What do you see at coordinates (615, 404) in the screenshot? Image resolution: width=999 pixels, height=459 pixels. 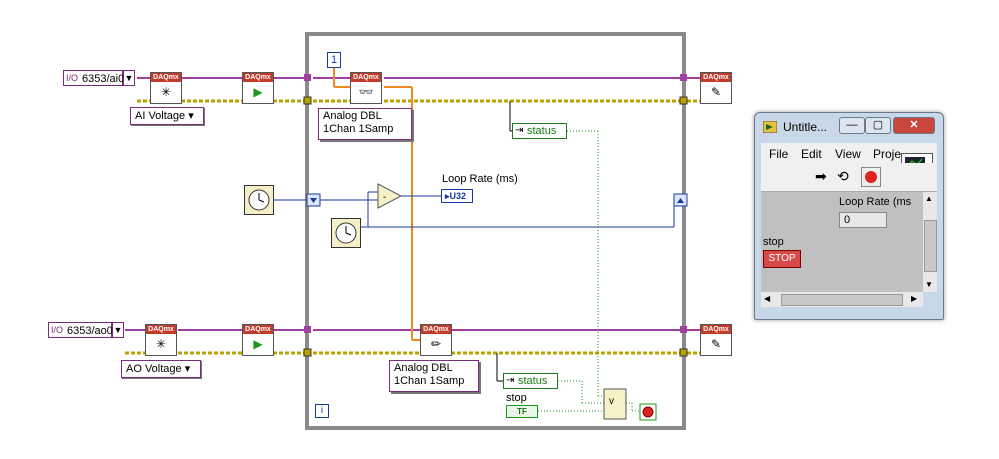 I see `compound-or-node` at bounding box center [615, 404].